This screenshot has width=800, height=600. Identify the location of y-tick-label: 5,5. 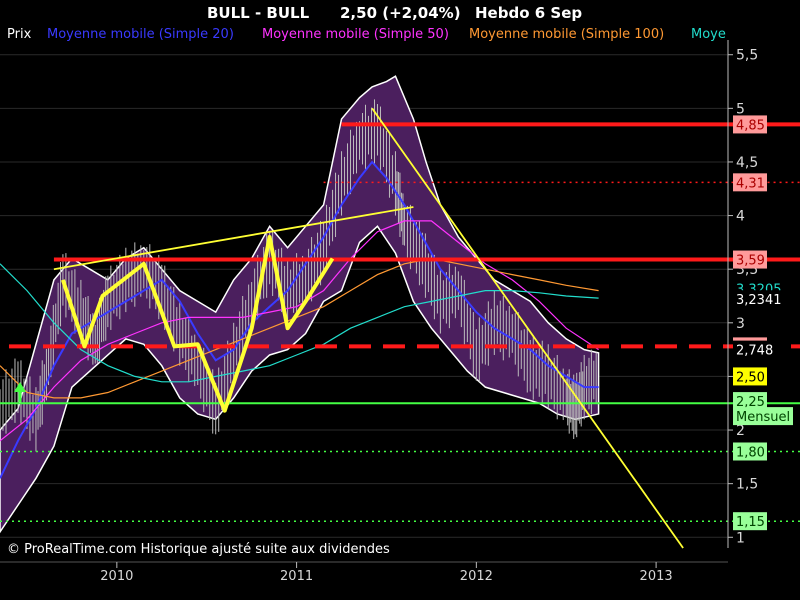
(747, 56).